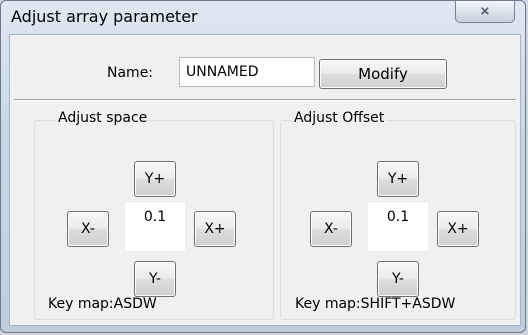 Image resolution: width=528 pixels, height=335 pixels. I want to click on space-y-plus-button: Y+, so click(155, 179).